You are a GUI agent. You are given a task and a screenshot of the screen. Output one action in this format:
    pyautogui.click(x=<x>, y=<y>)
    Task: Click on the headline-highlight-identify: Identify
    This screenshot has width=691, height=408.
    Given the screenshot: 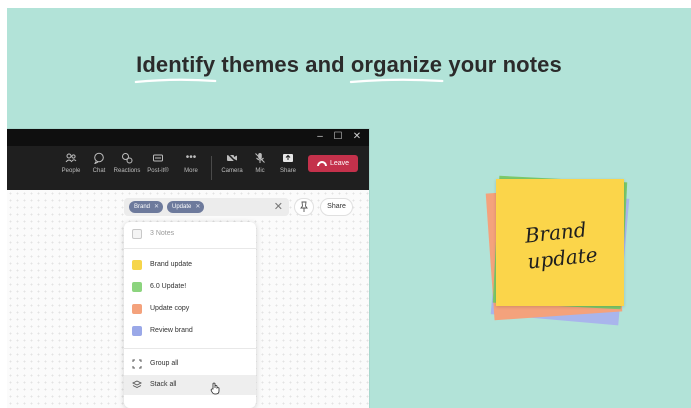 What is the action you would take?
    pyautogui.click(x=175, y=68)
    